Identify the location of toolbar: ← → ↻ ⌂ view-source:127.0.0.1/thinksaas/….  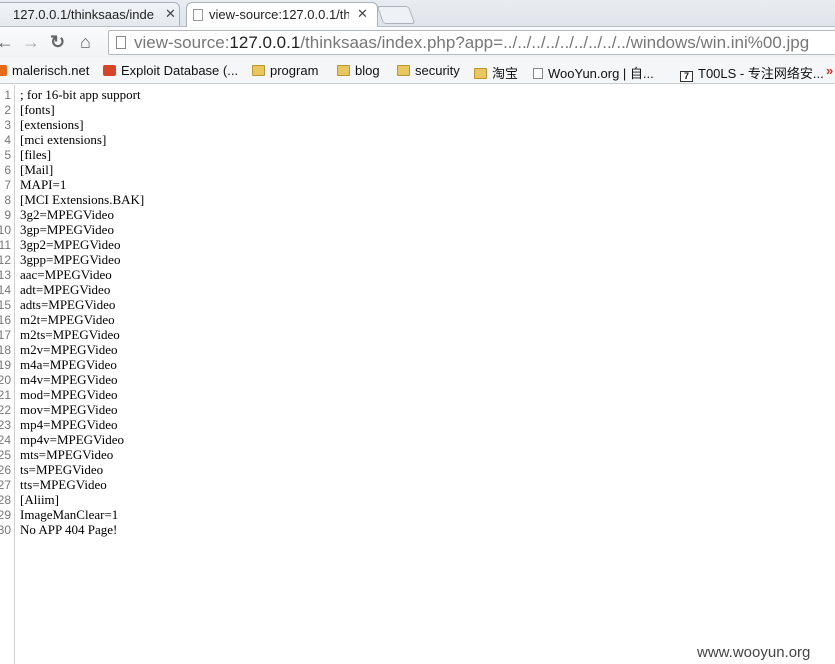
(417, 42).